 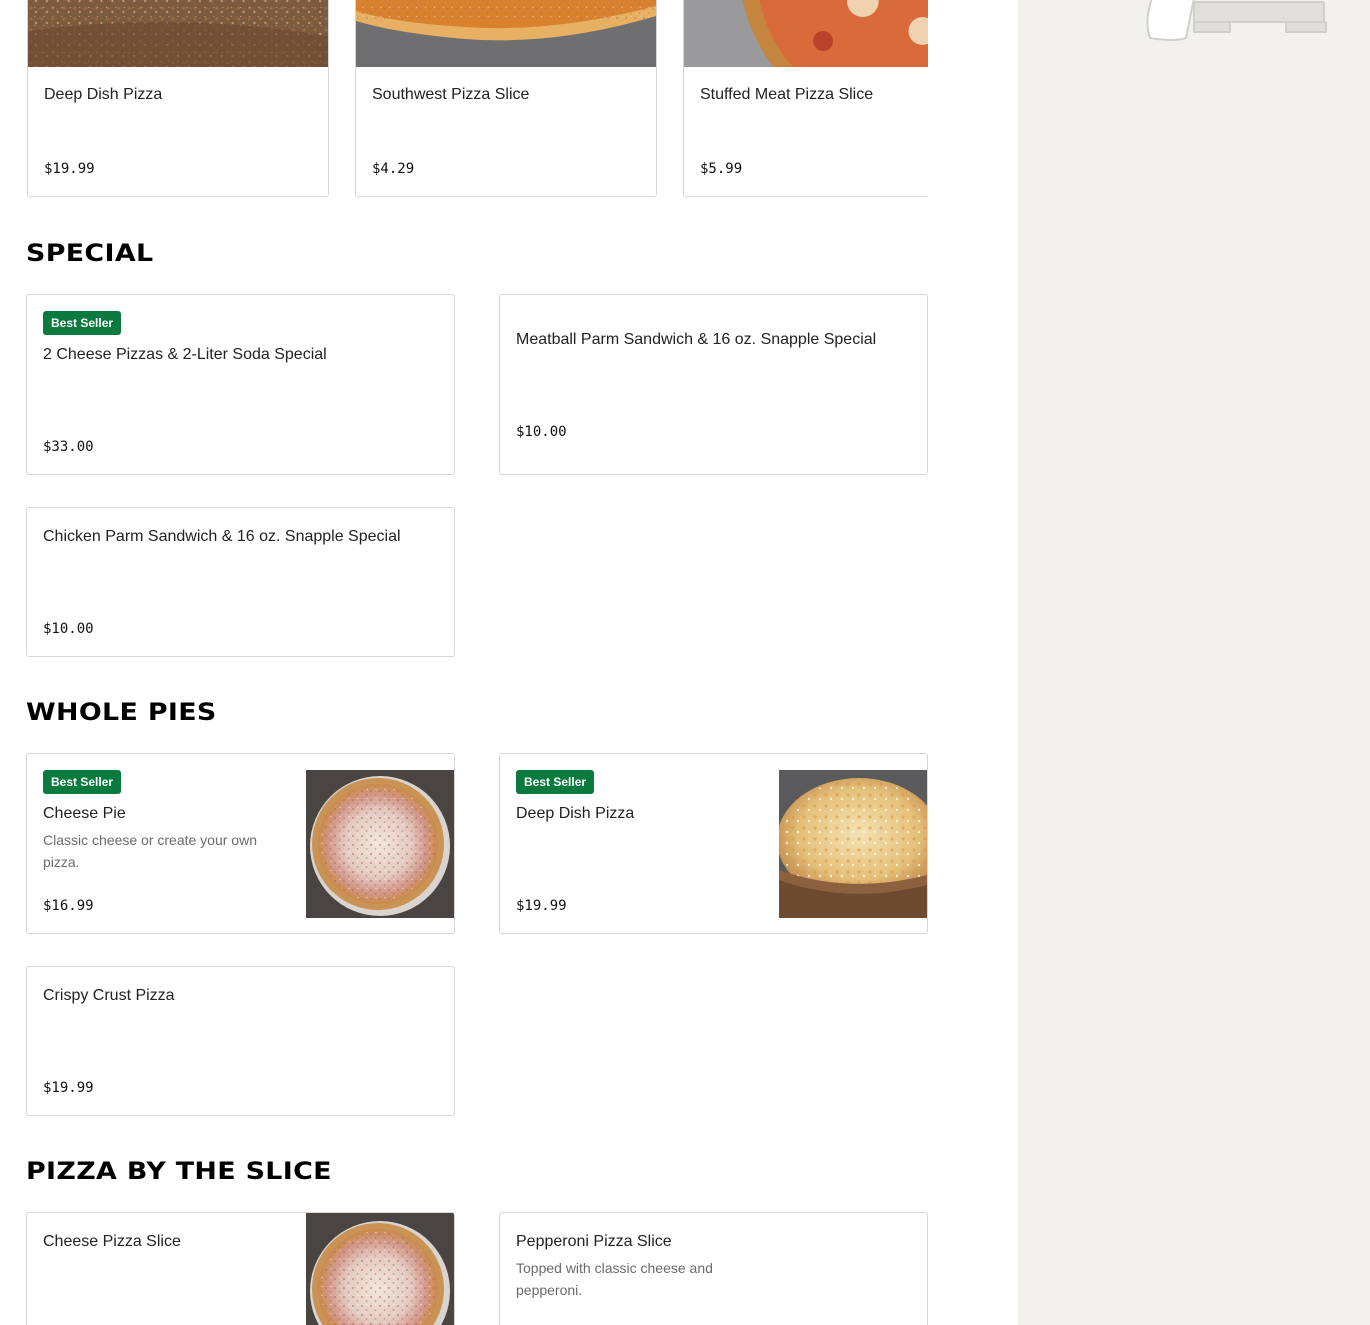 I want to click on item-name: Stuffed Meat Pizza Slice, so click(x=787, y=94).